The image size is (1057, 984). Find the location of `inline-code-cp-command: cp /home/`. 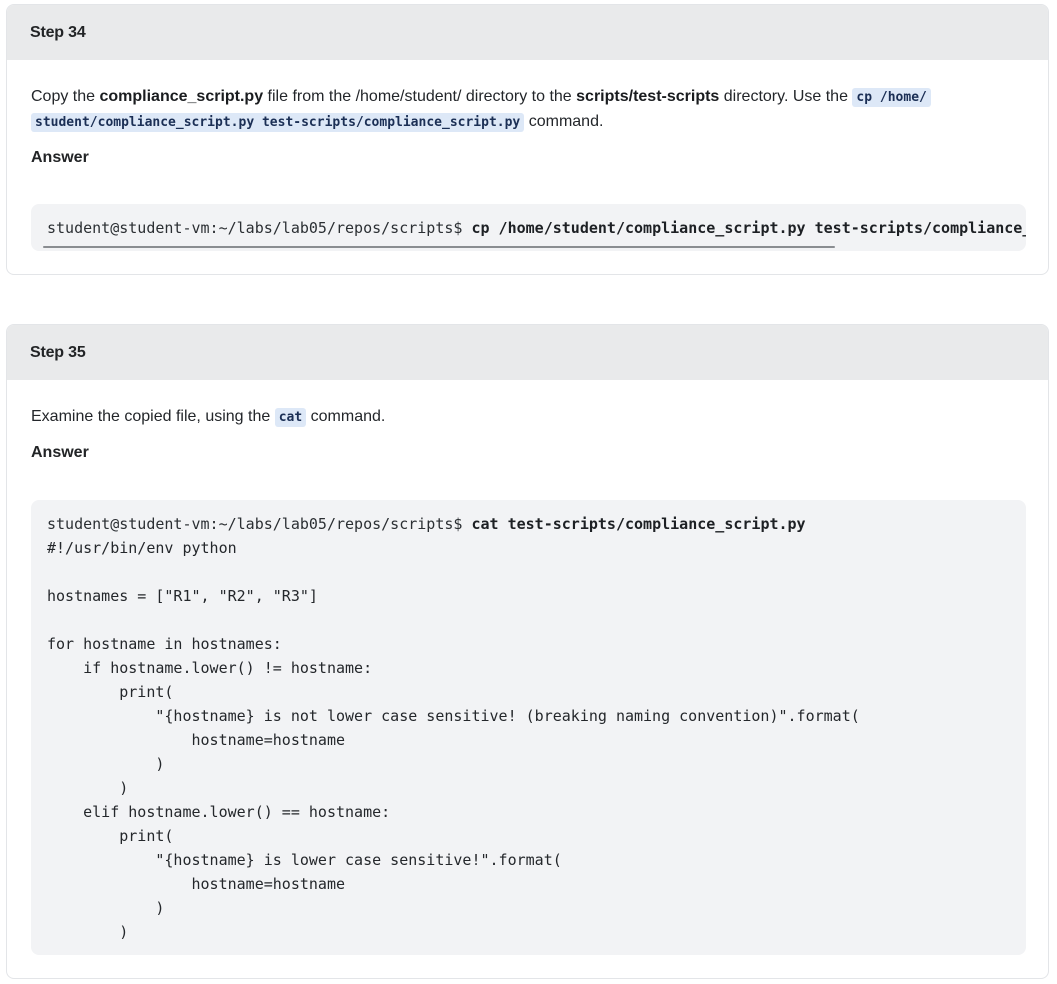

inline-code-cp-command: cp /home/ is located at coordinates (891, 97).